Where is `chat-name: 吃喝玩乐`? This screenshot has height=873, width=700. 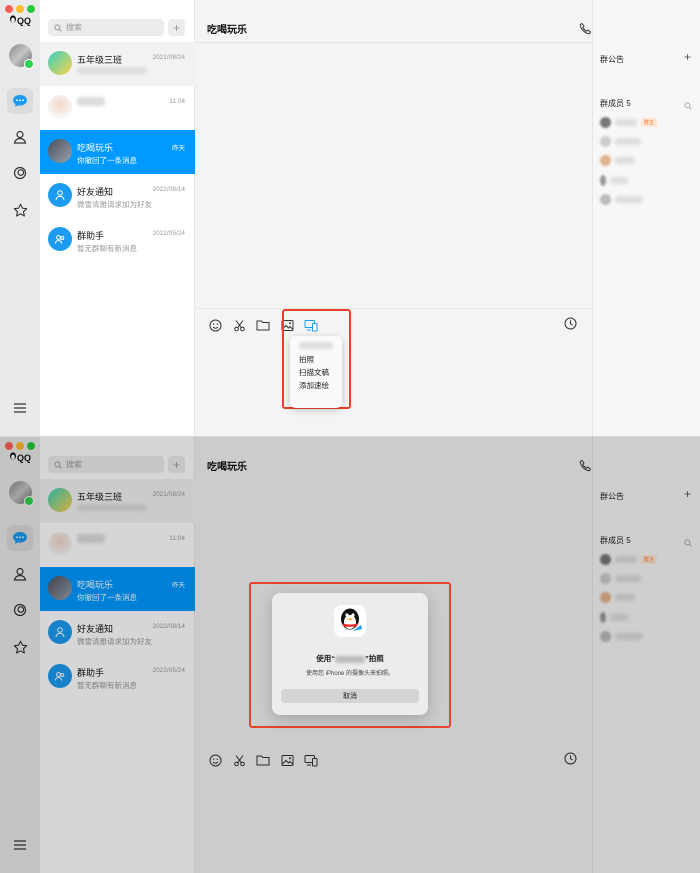
chat-name: 吃喝玩乐 is located at coordinates (95, 148).